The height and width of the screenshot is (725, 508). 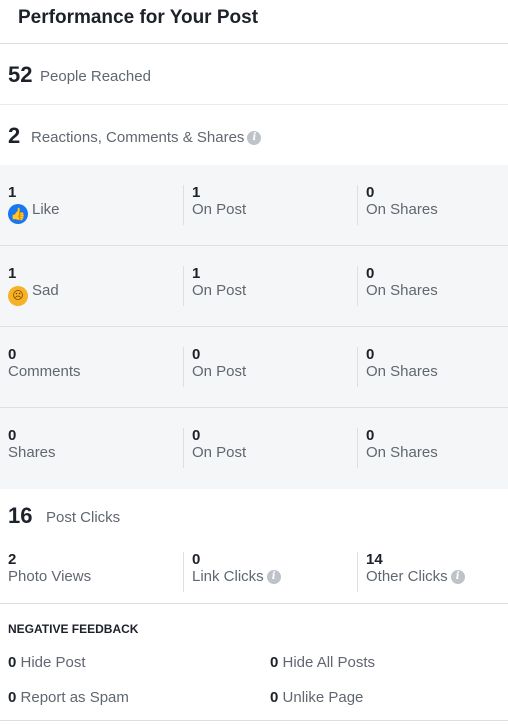 I want to click on shares-on-post-cell: 0 On Post, so click(x=214, y=448).